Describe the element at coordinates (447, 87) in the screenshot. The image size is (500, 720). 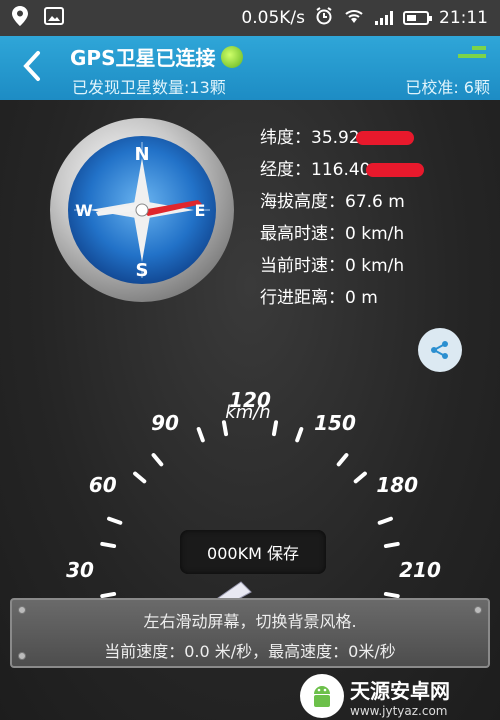
I see `calibrated-count: 已校准: 6颗` at that location.